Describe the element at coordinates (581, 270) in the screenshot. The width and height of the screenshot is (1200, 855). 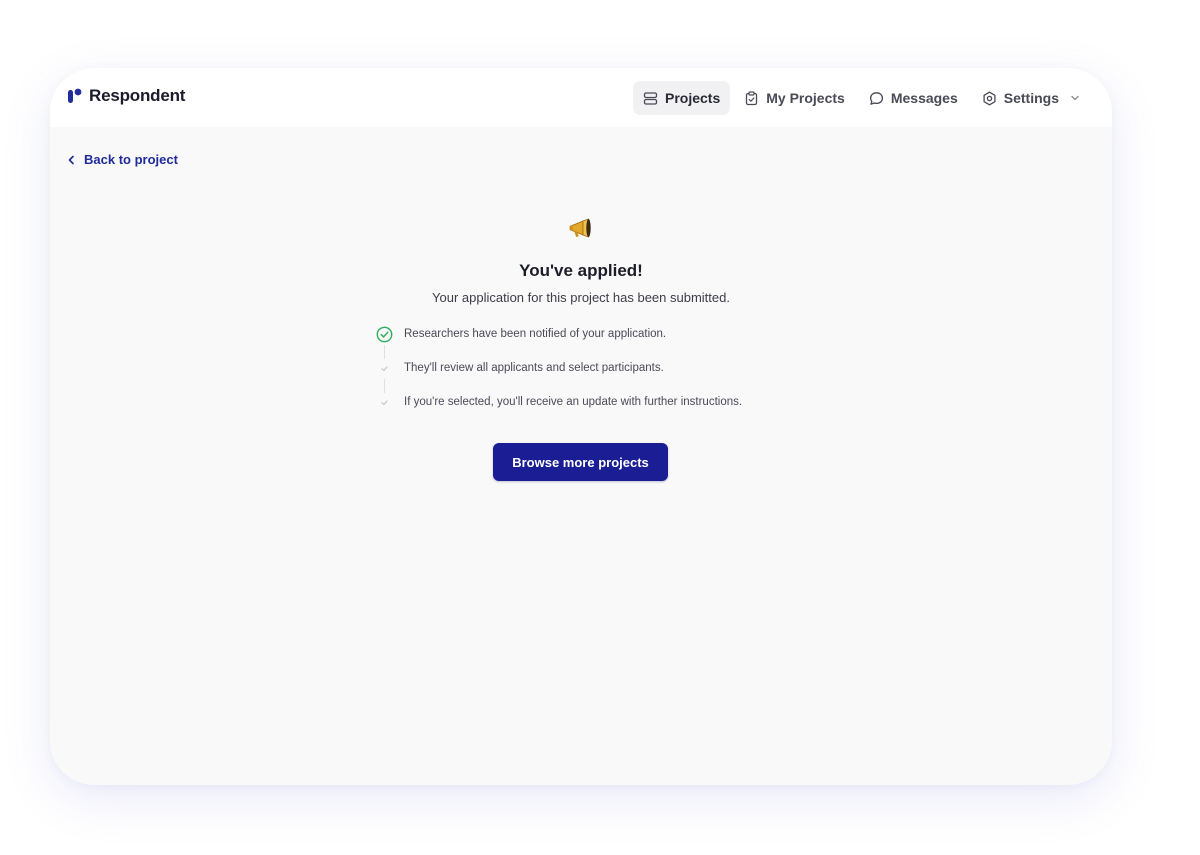
I see `confirmation-title: You've applied!` at that location.